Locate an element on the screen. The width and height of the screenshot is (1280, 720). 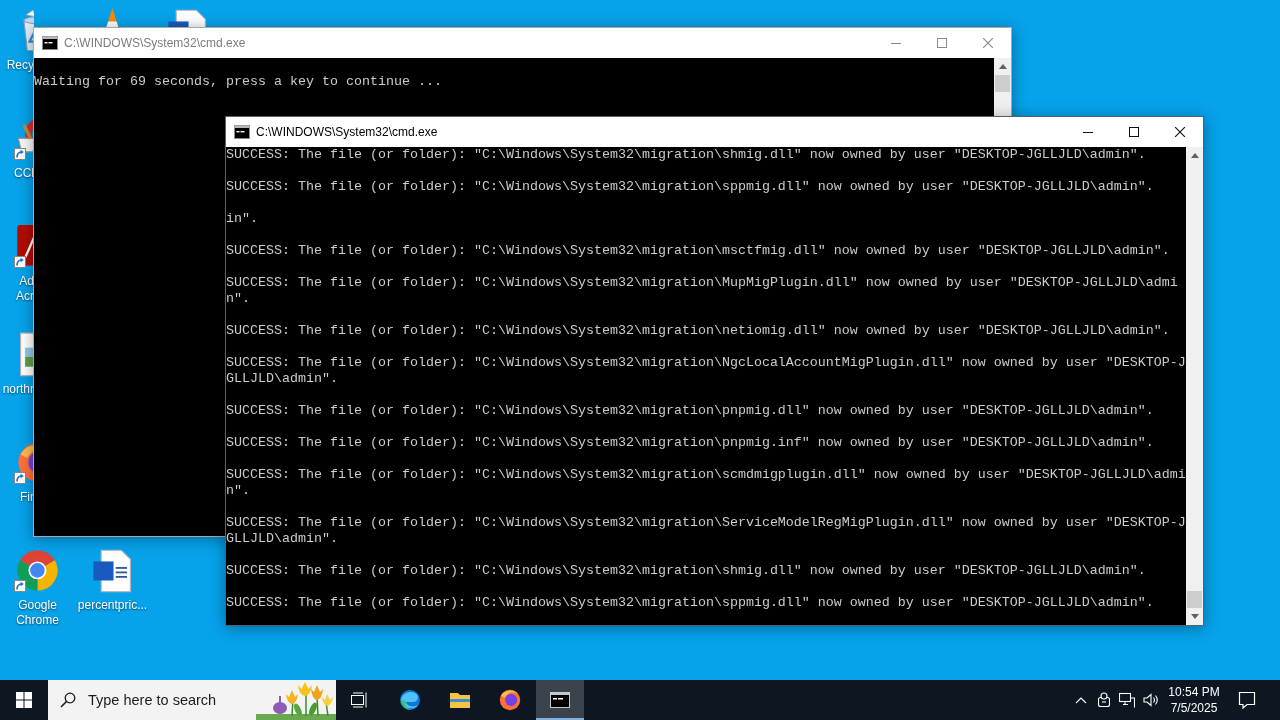
chevron-up-icon is located at coordinates (1081, 700).